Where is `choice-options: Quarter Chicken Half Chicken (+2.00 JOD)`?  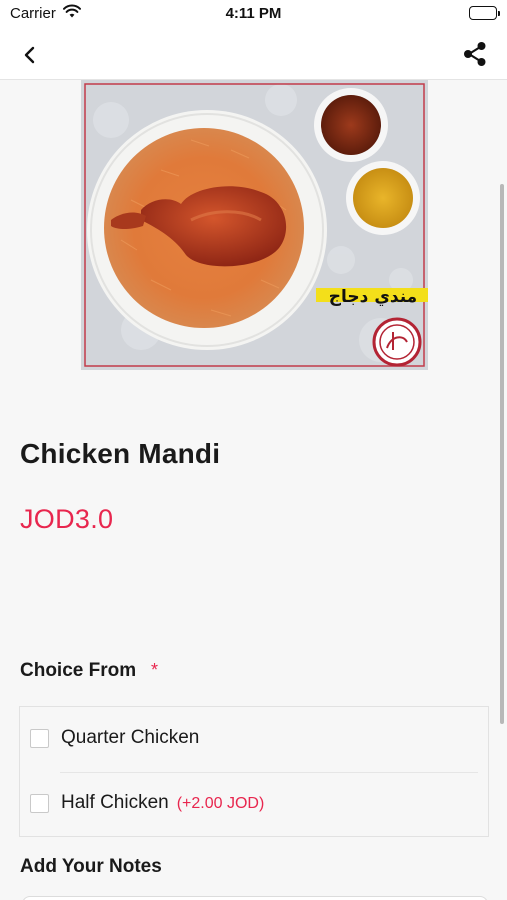 choice-options: Quarter Chicken Half Chicken (+2.00 JOD) is located at coordinates (254, 771).